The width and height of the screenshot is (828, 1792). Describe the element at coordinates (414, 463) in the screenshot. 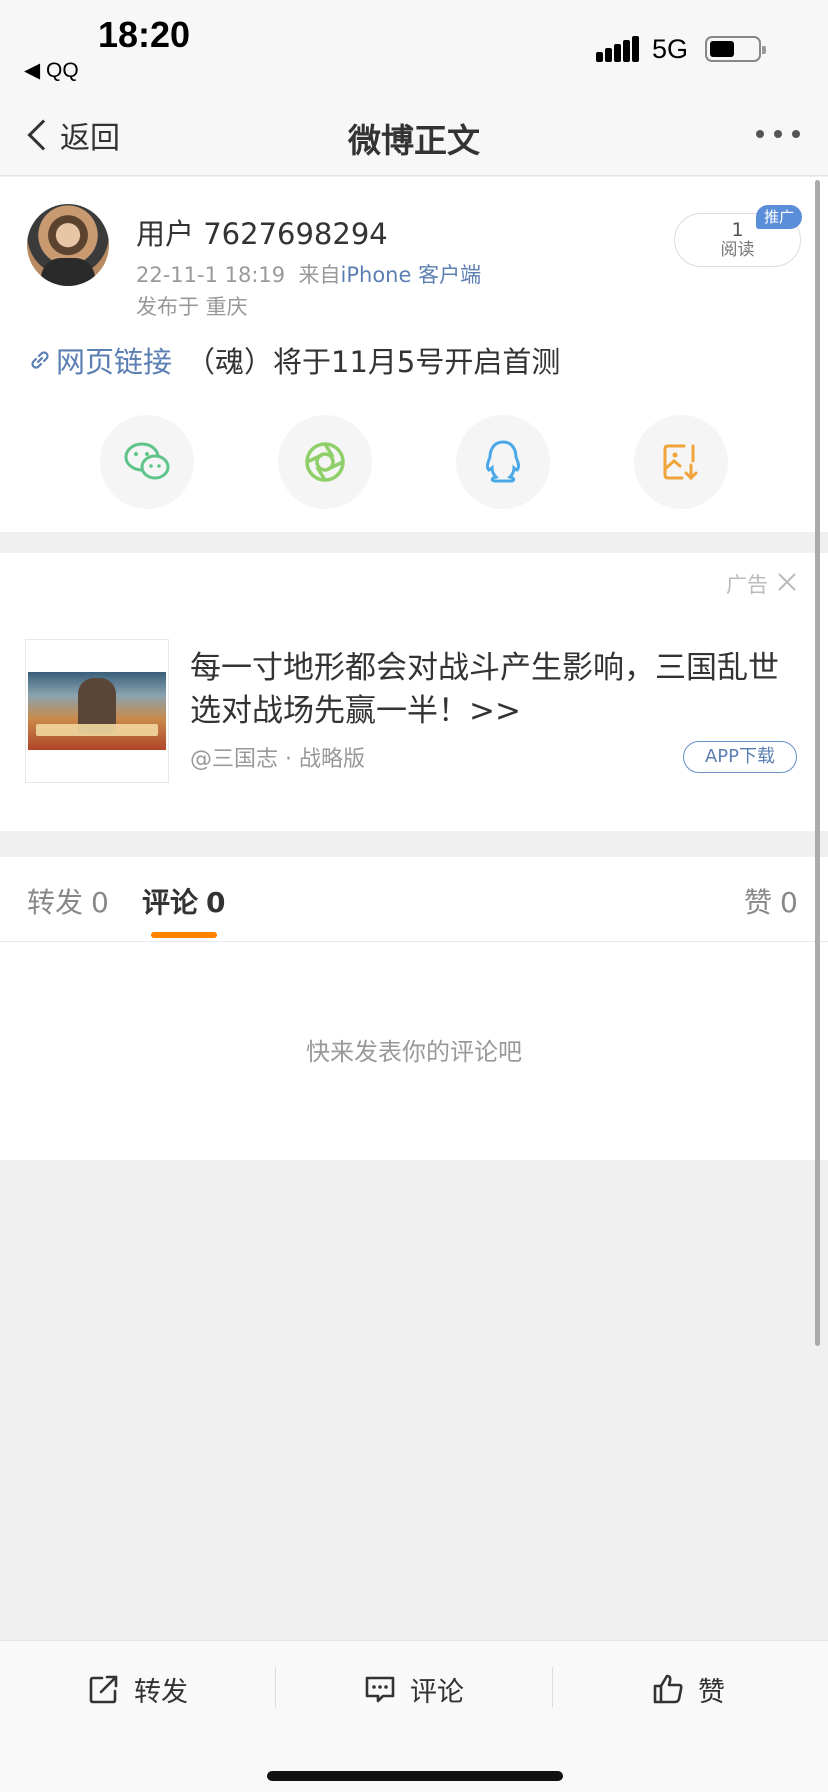

I see `share-row` at that location.